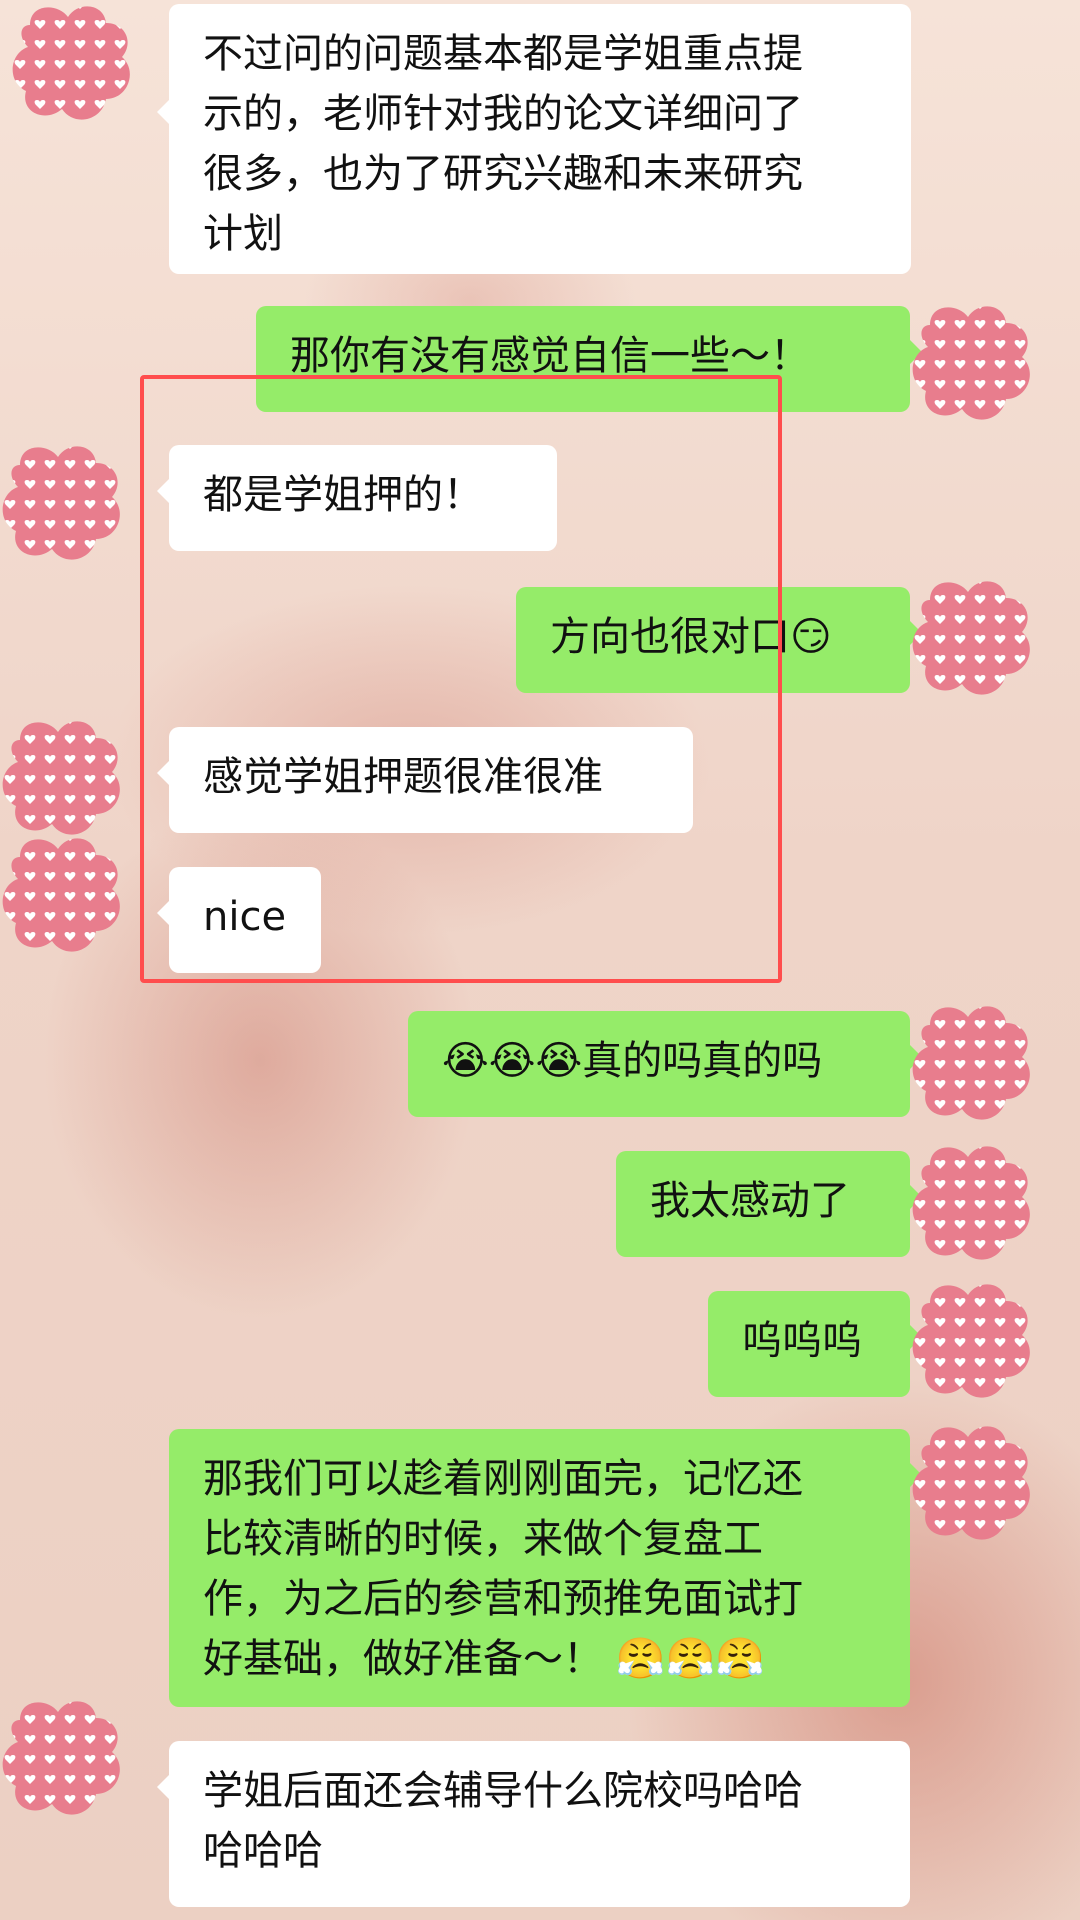 The image size is (1080, 1920). I want to click on message-line: 很多，也为了研究兴趣和未来研究, so click(503, 174).